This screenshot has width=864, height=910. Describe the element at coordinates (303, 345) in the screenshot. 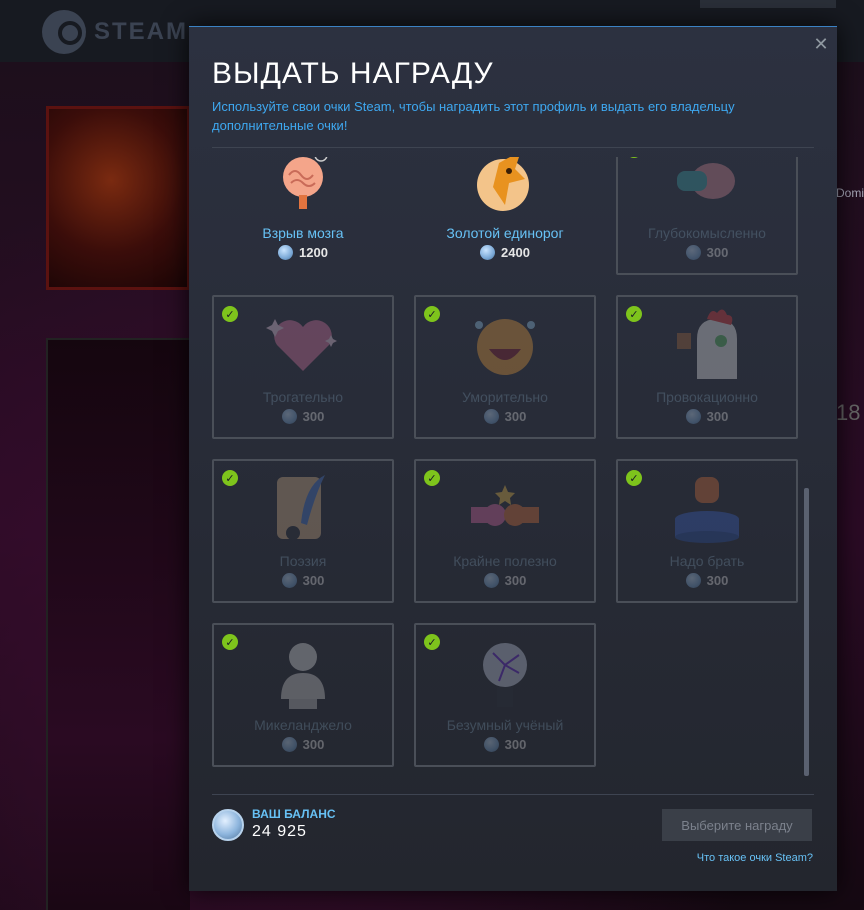

I see `heart-icon` at that location.